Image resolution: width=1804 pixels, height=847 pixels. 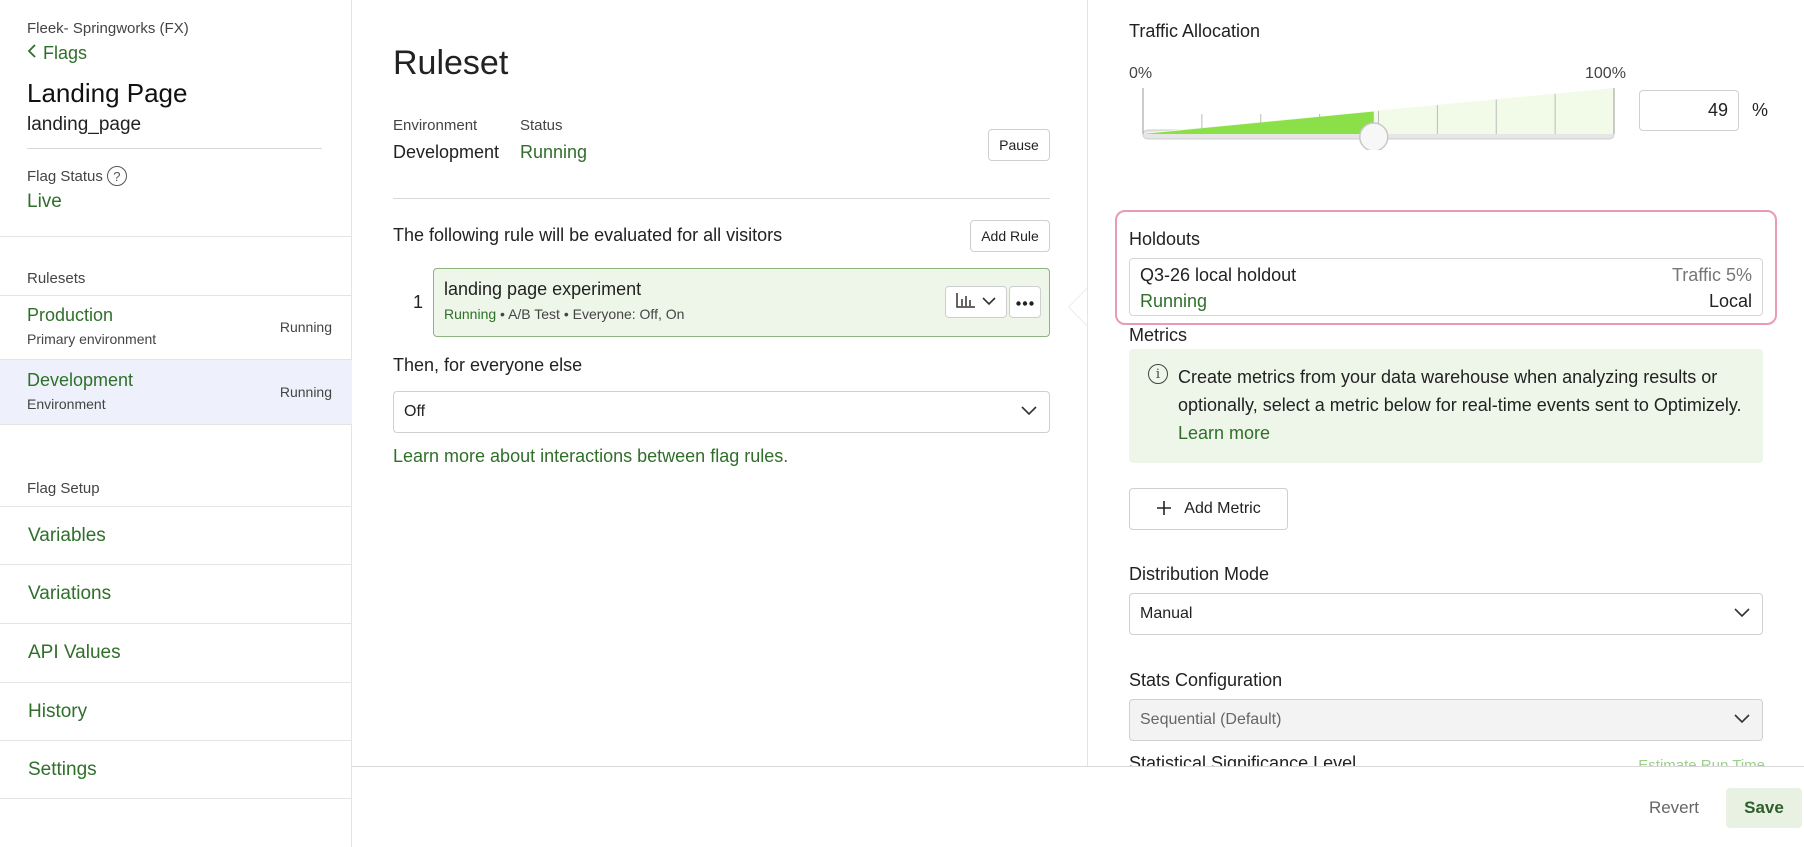 What do you see at coordinates (1211, 719) in the screenshot?
I see `select-value: Sequential (Default)` at bounding box center [1211, 719].